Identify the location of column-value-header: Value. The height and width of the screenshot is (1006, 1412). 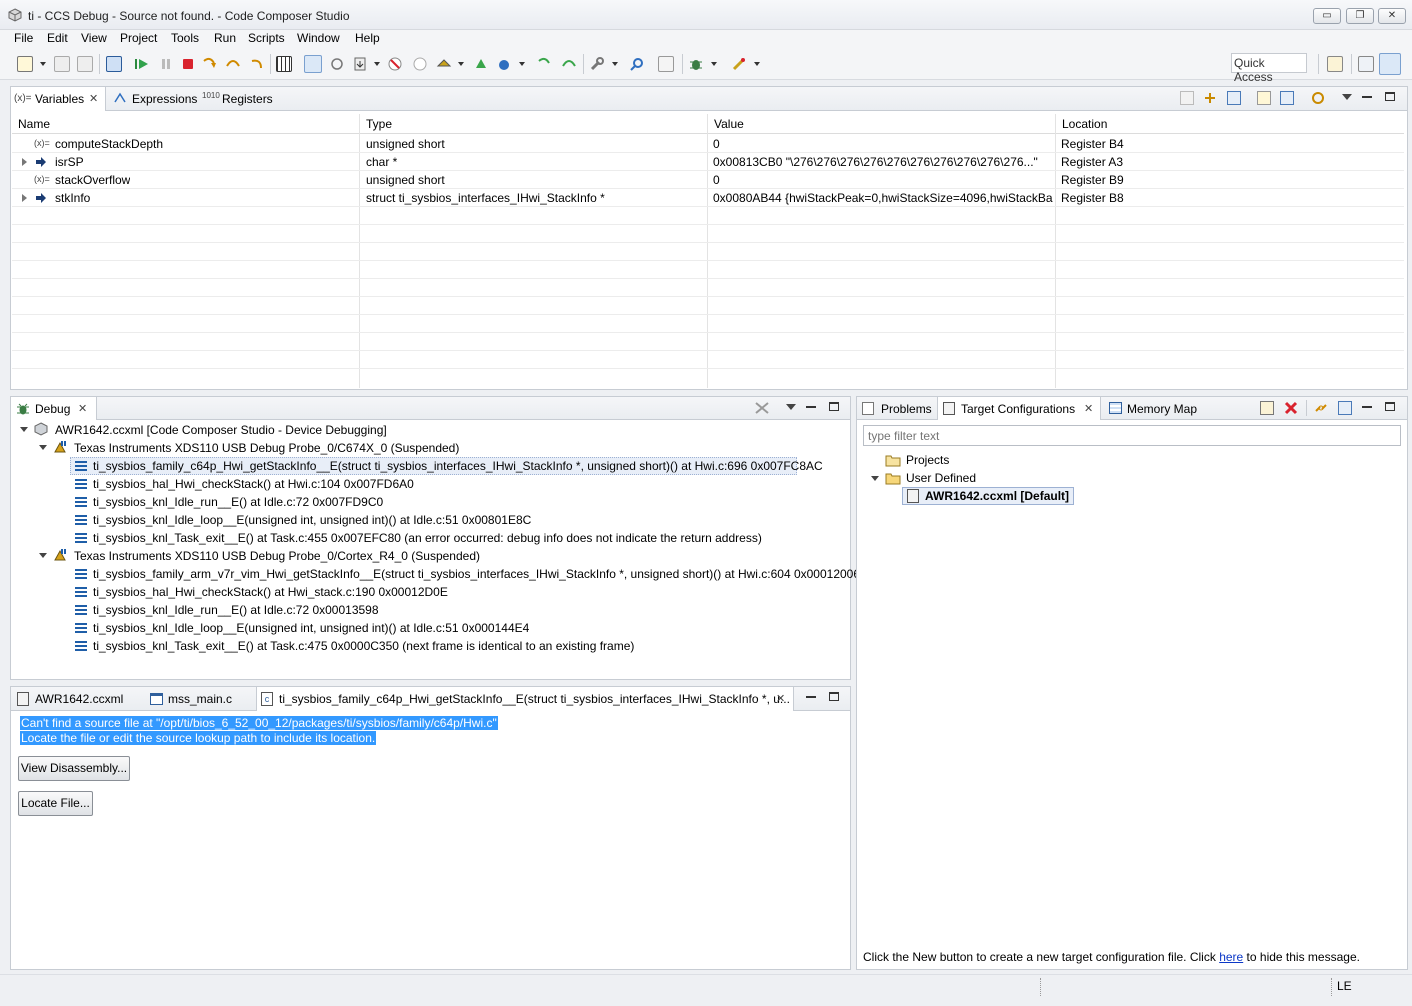
(729, 124).